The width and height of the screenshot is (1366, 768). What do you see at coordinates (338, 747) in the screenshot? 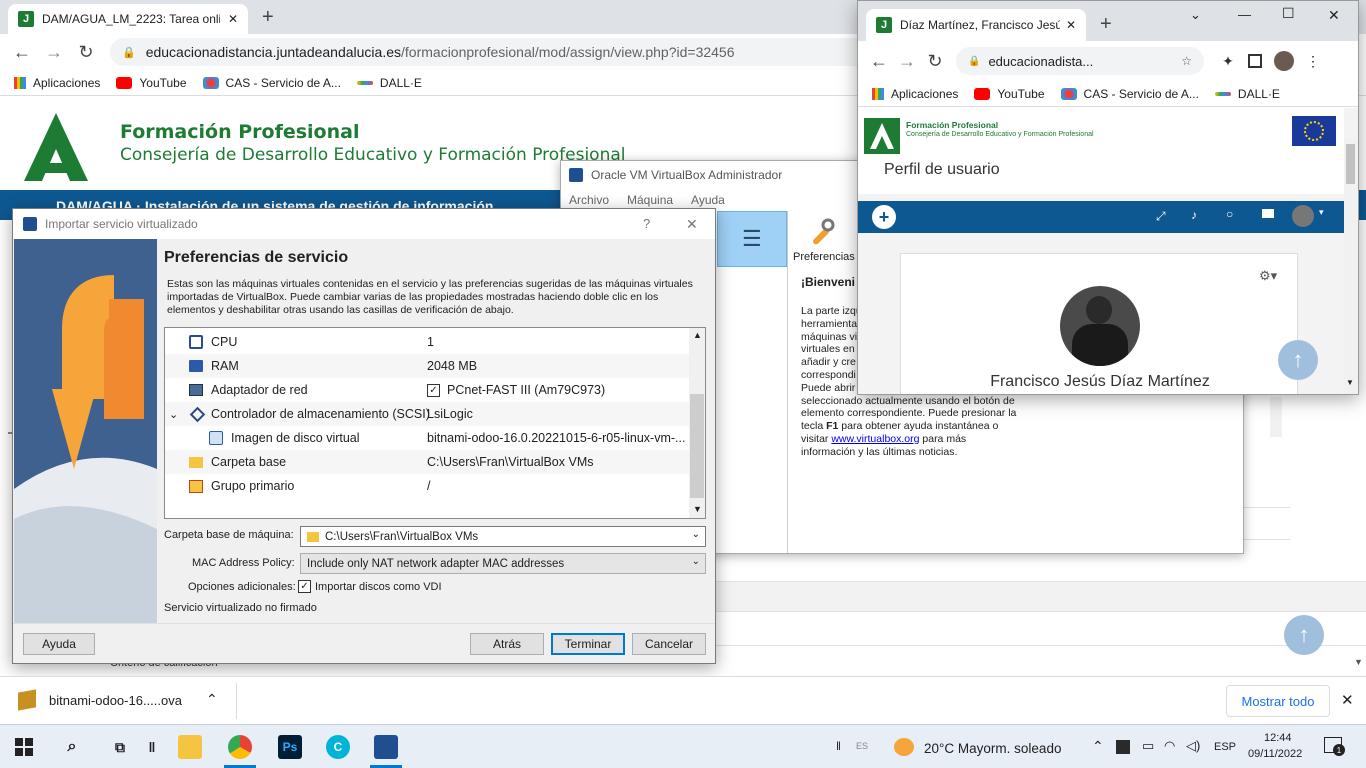
I see `canva-icon: C` at bounding box center [338, 747].